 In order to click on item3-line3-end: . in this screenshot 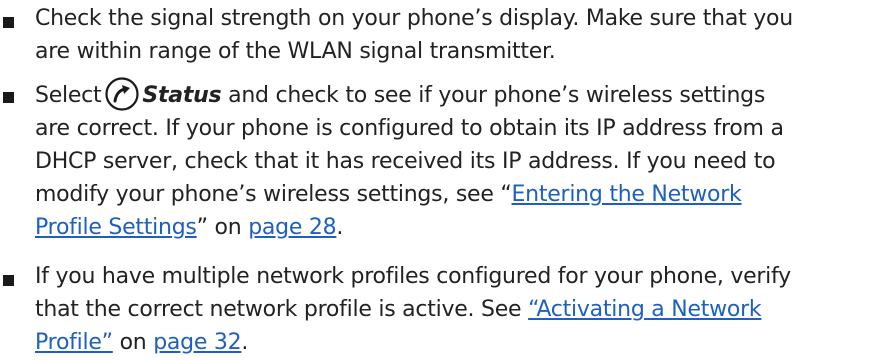, I will do `click(245, 342)`.